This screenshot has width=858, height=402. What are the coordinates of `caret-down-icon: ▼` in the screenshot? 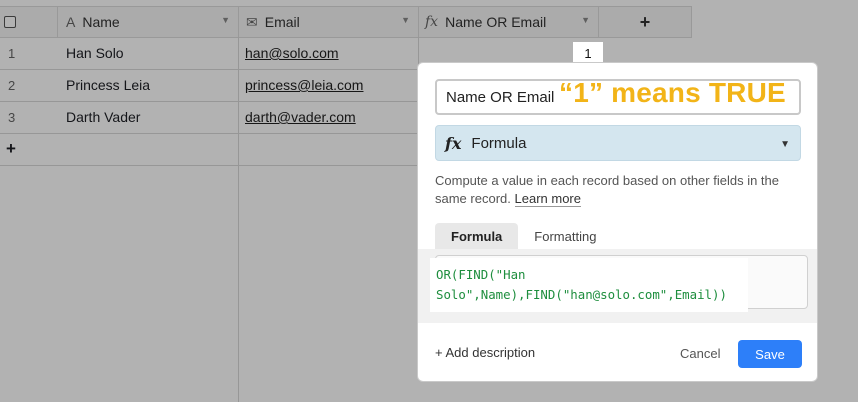 It's located at (785, 144).